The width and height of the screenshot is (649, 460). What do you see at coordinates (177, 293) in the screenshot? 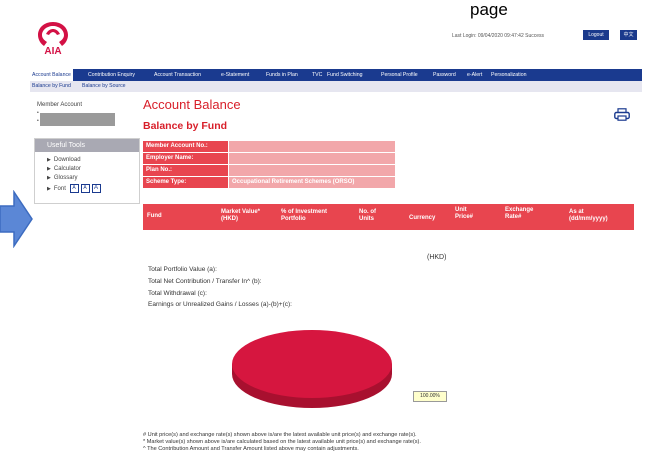
I see `total-withdrawal: Total Withdrawal (c):` at bounding box center [177, 293].